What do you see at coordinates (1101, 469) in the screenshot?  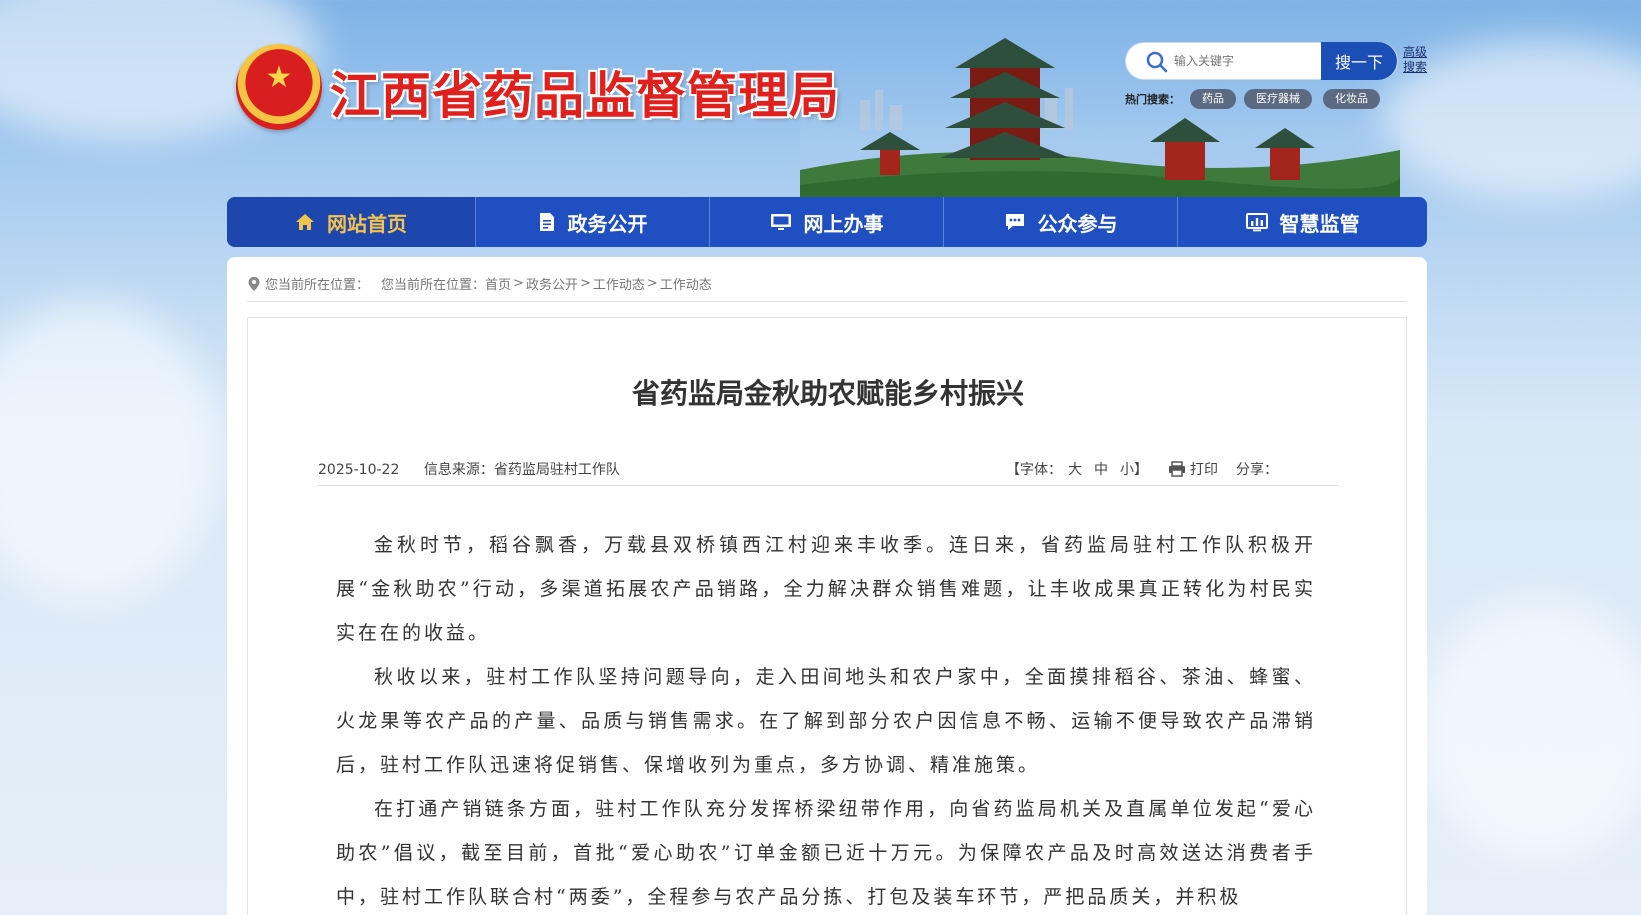 I see `font-medium-button: 中` at bounding box center [1101, 469].